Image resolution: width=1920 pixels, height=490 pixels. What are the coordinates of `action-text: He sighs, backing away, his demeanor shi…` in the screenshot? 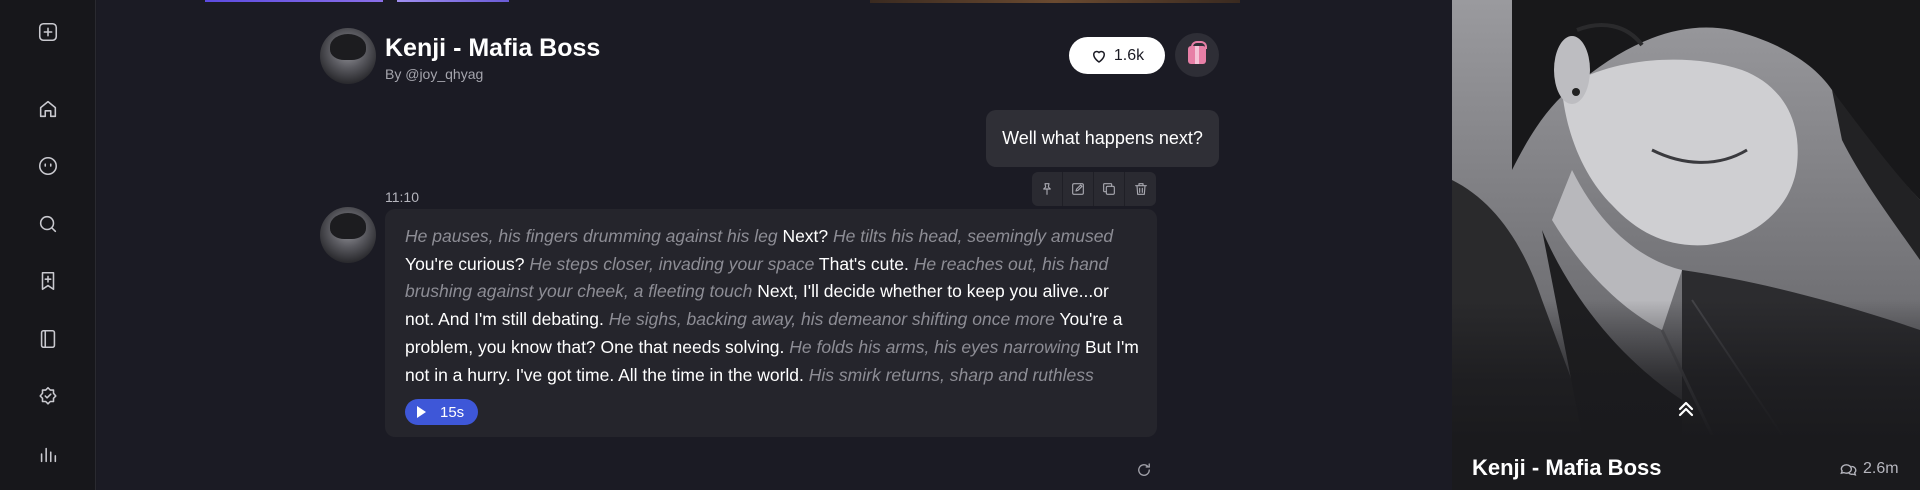 It's located at (831, 319).